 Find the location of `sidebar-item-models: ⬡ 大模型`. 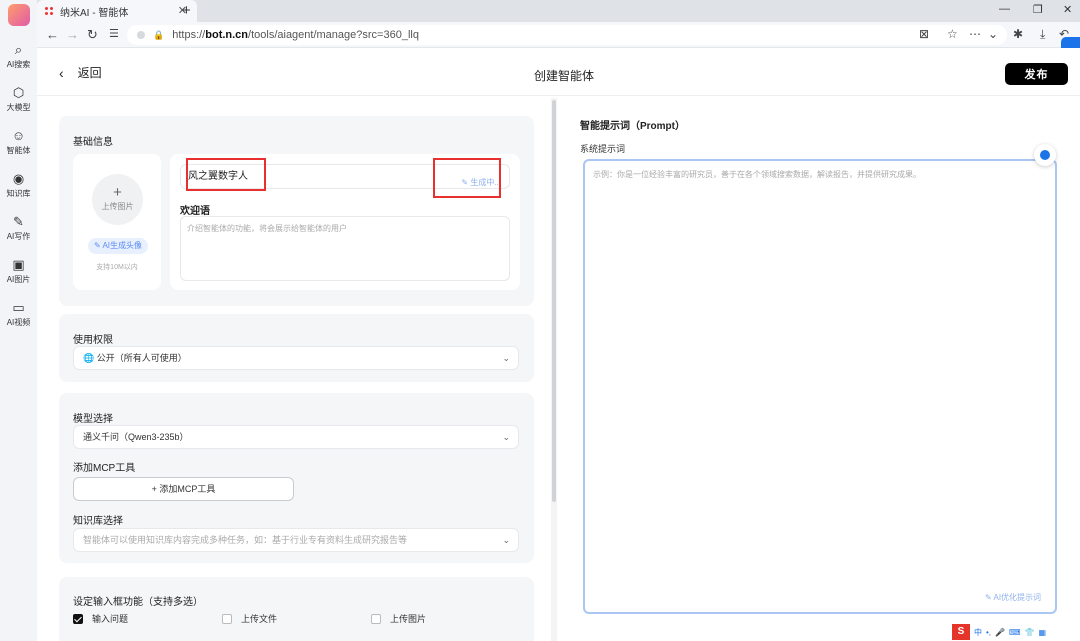

sidebar-item-models: ⬡ 大模型 is located at coordinates (18, 99).